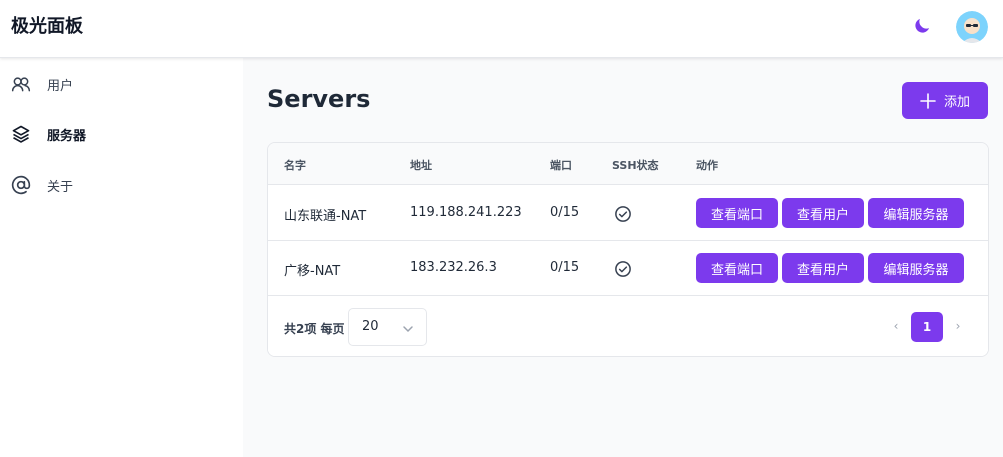  I want to click on server-address: 119.188.241.223, so click(466, 212).